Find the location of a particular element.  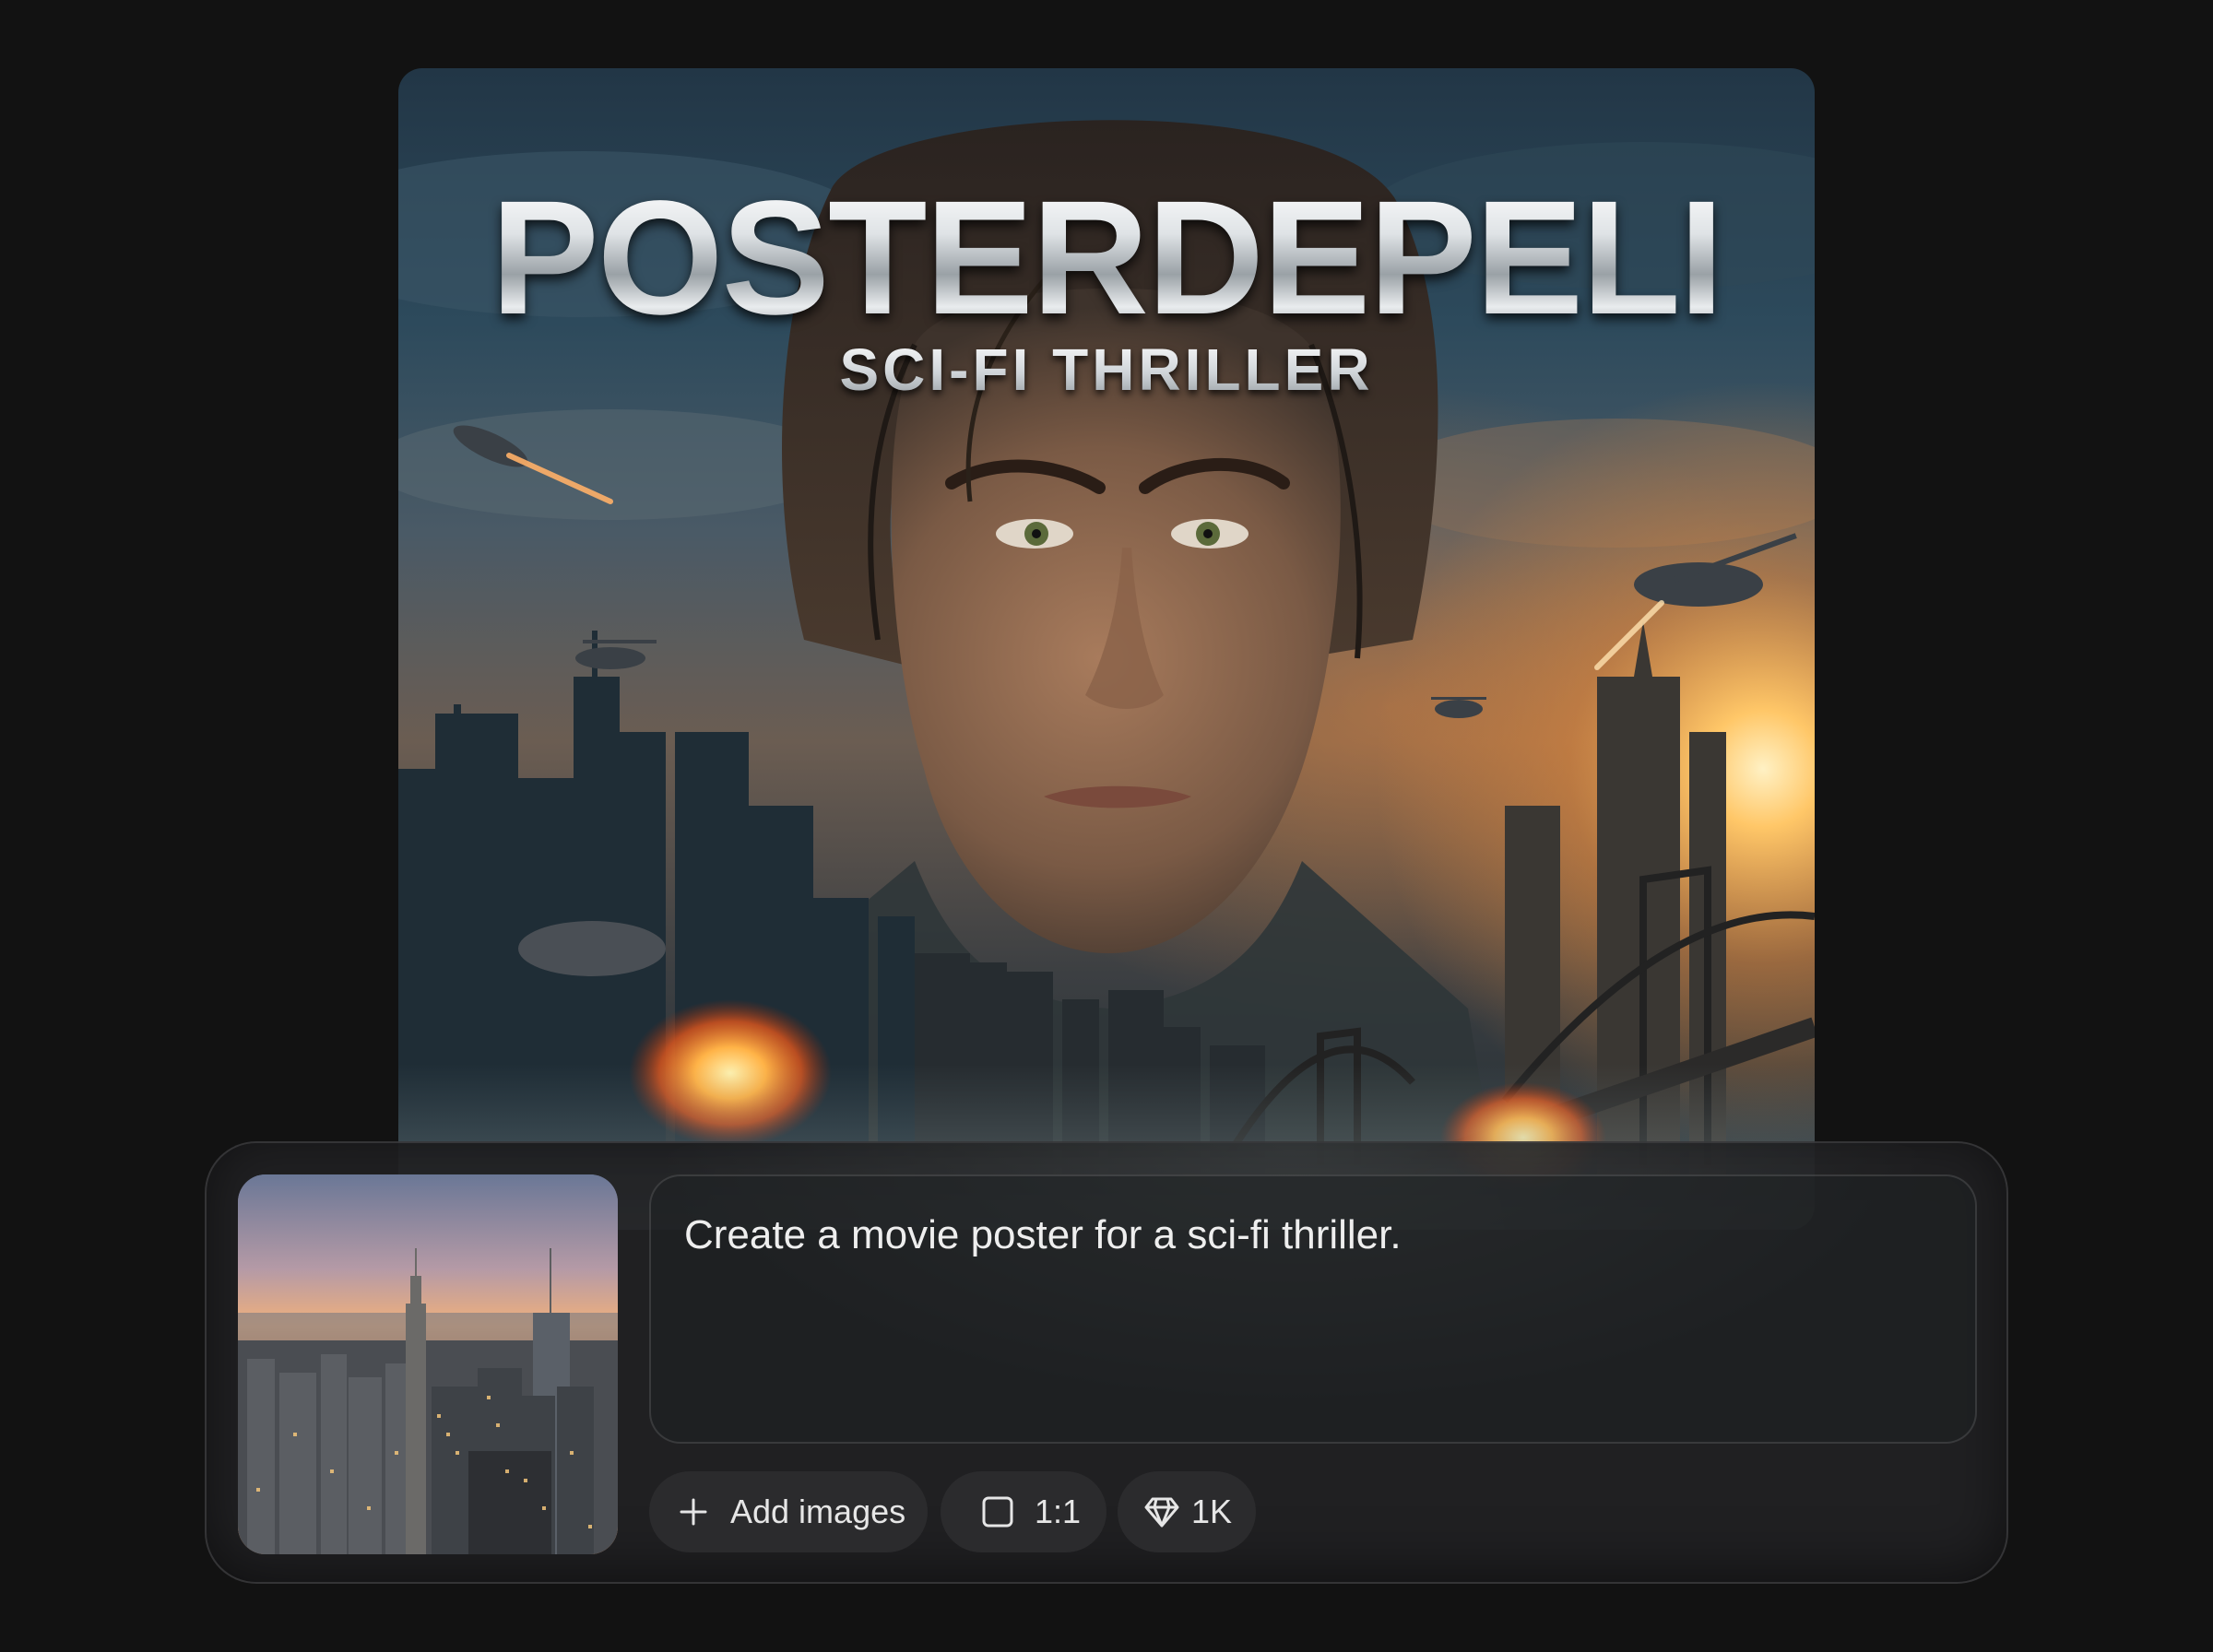

square-icon is located at coordinates (997, 1511).